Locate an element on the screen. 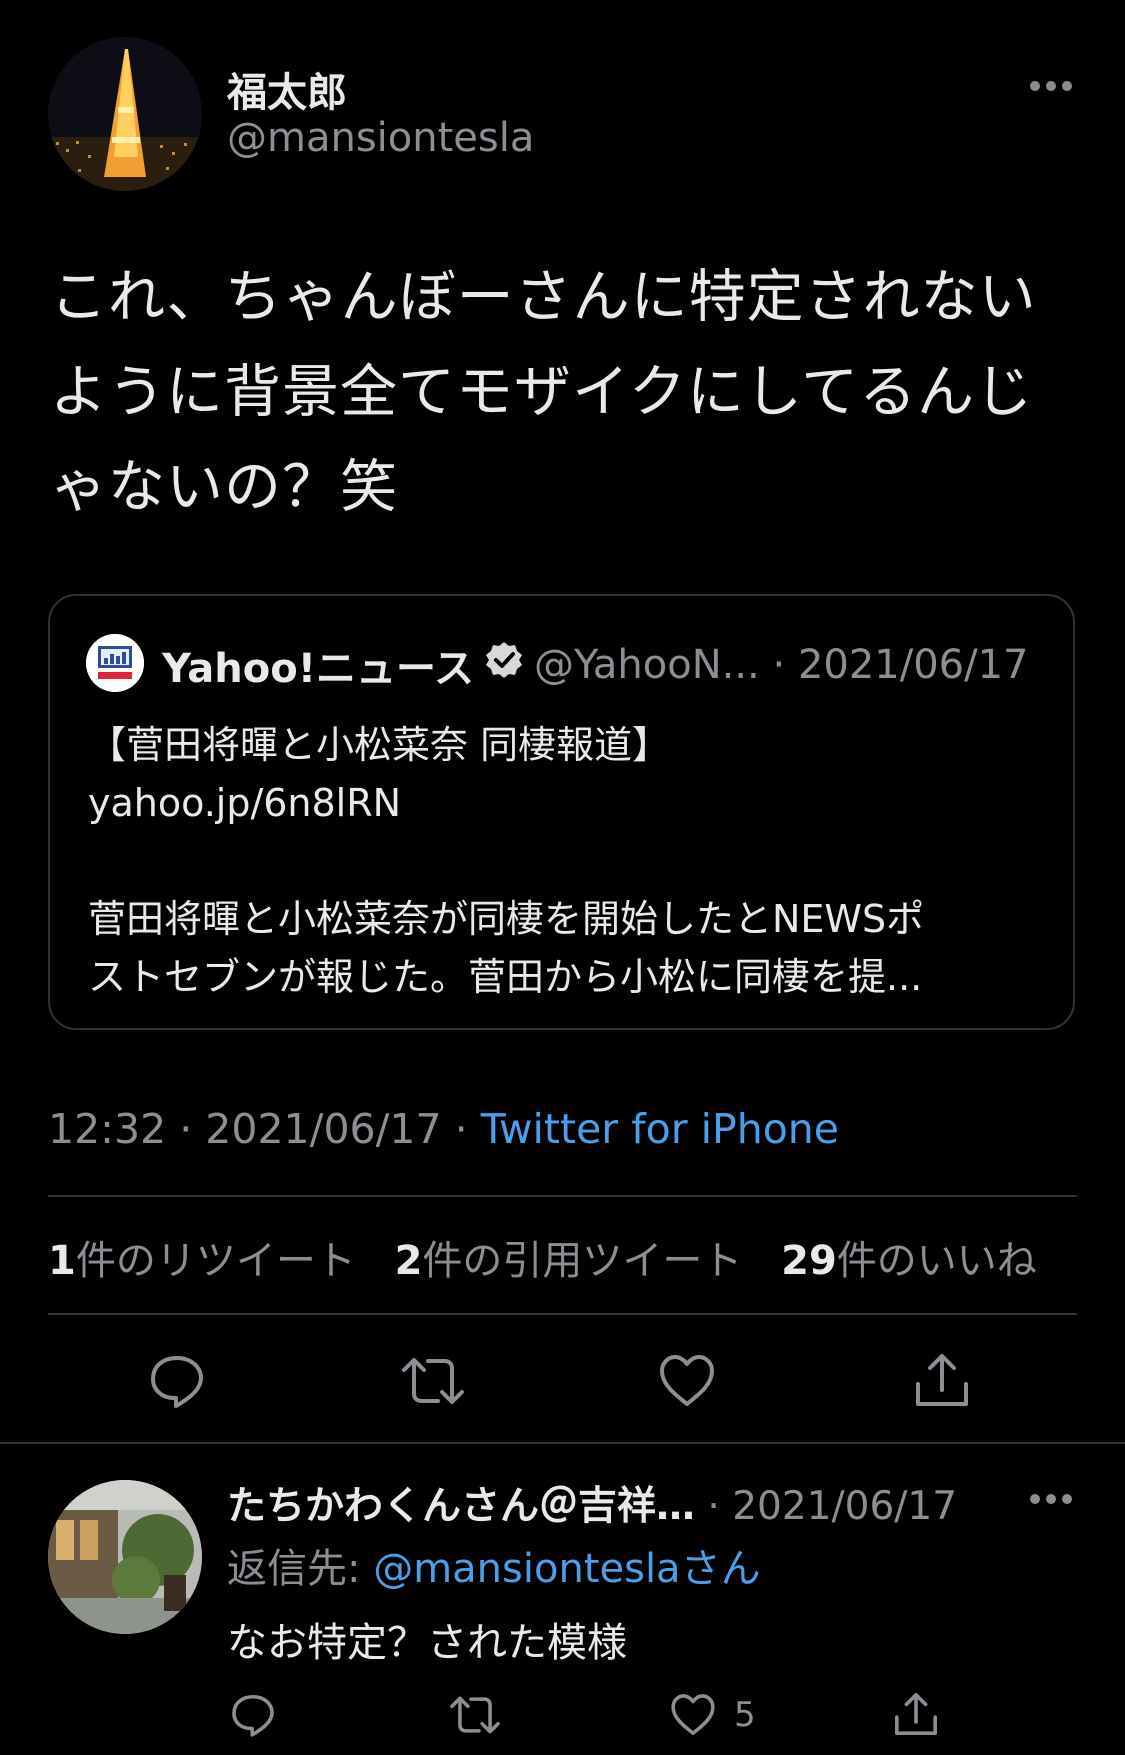  like-button is located at coordinates (687, 1381).